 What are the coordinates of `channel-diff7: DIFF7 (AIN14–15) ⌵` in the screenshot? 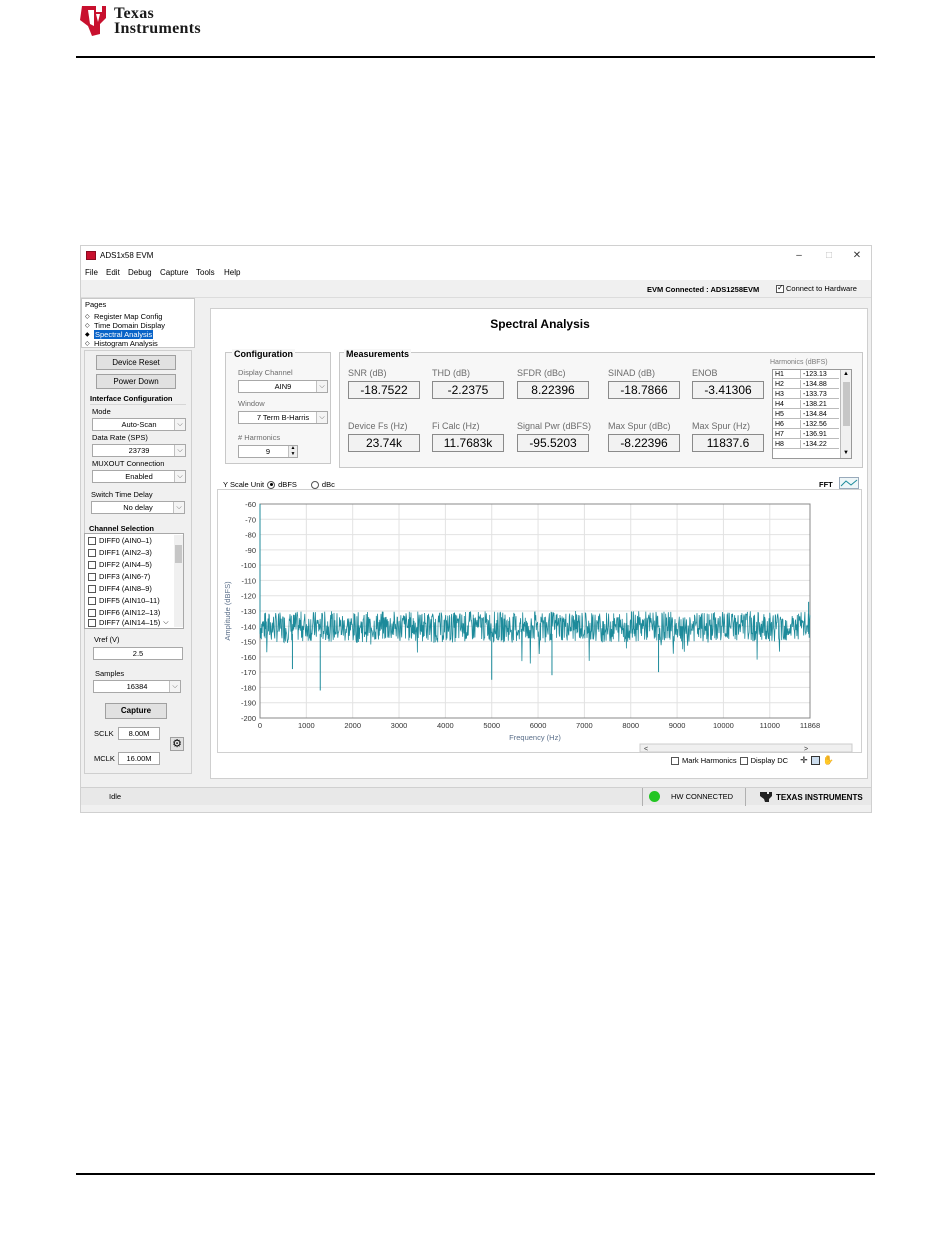 It's located at (128, 622).